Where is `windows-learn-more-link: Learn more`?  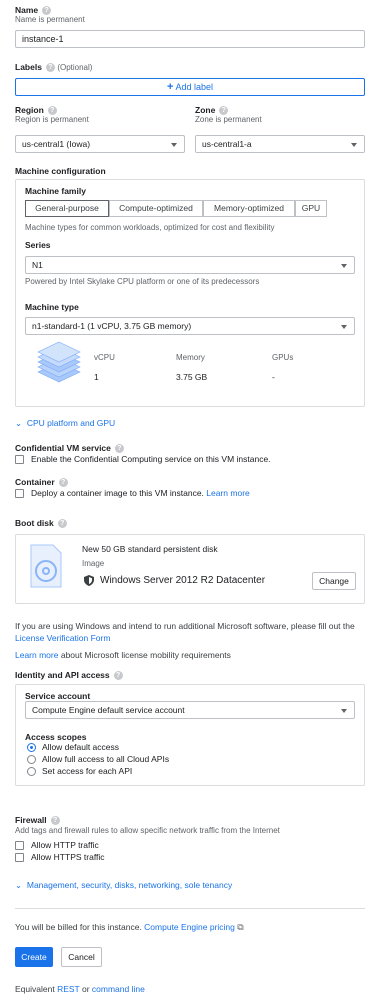 windows-learn-more-link: Learn more is located at coordinates (36, 655).